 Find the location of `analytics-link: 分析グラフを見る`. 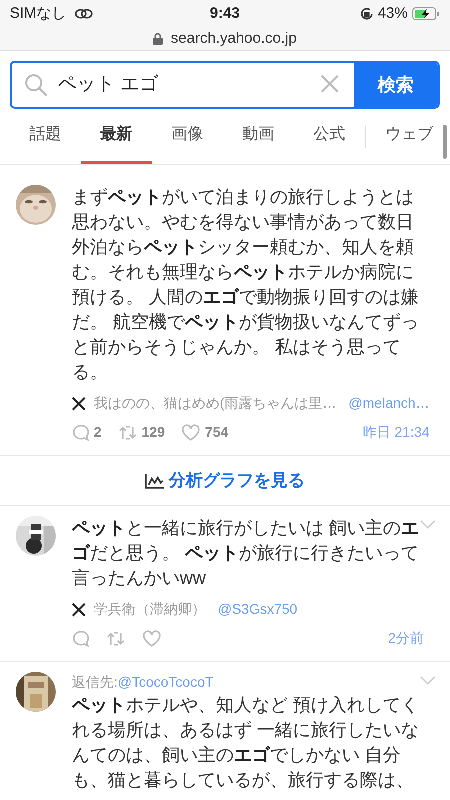

analytics-link: 分析グラフを見る is located at coordinates (225, 481).